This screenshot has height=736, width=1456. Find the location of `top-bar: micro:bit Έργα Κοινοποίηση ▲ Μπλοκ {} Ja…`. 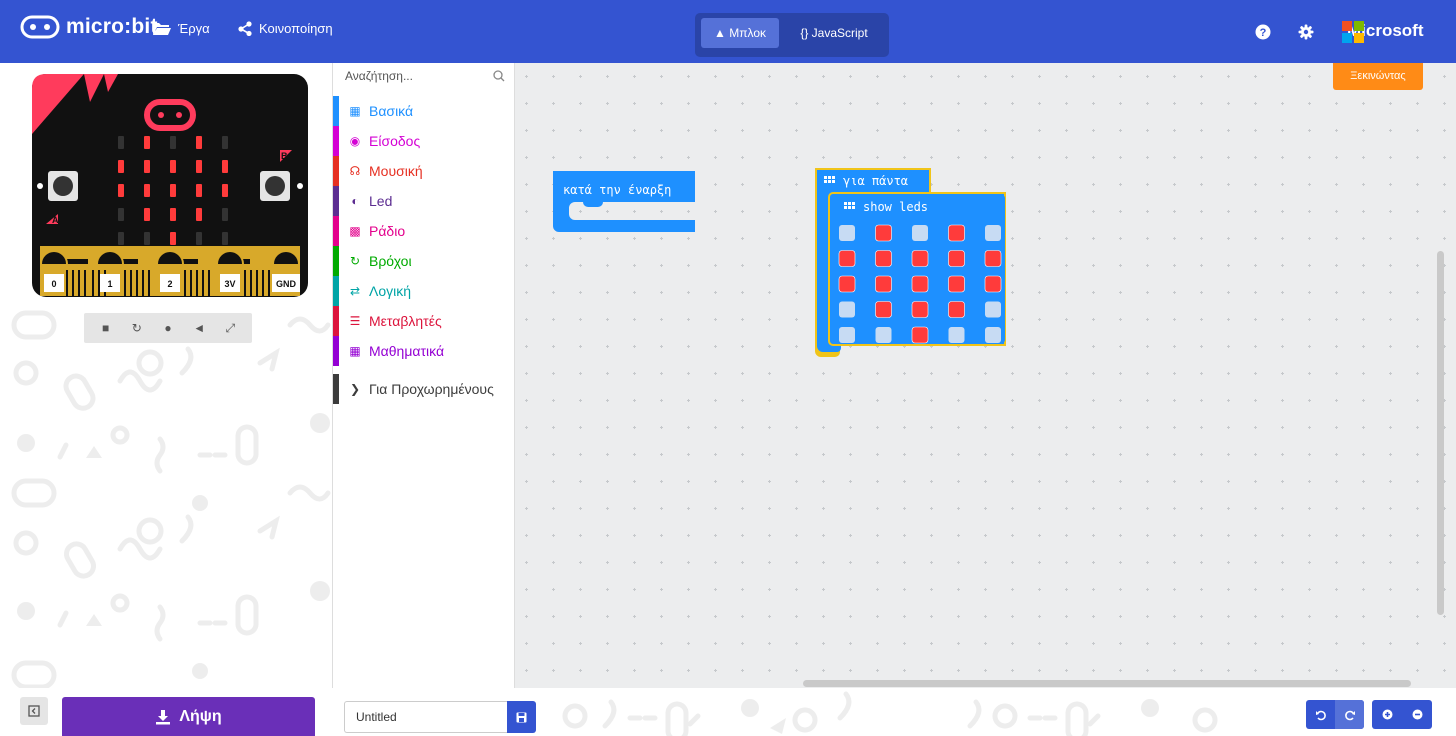

top-bar: micro:bit Έργα Κοινοποίηση ▲ Μπλοκ {} Ja… is located at coordinates (728, 31).